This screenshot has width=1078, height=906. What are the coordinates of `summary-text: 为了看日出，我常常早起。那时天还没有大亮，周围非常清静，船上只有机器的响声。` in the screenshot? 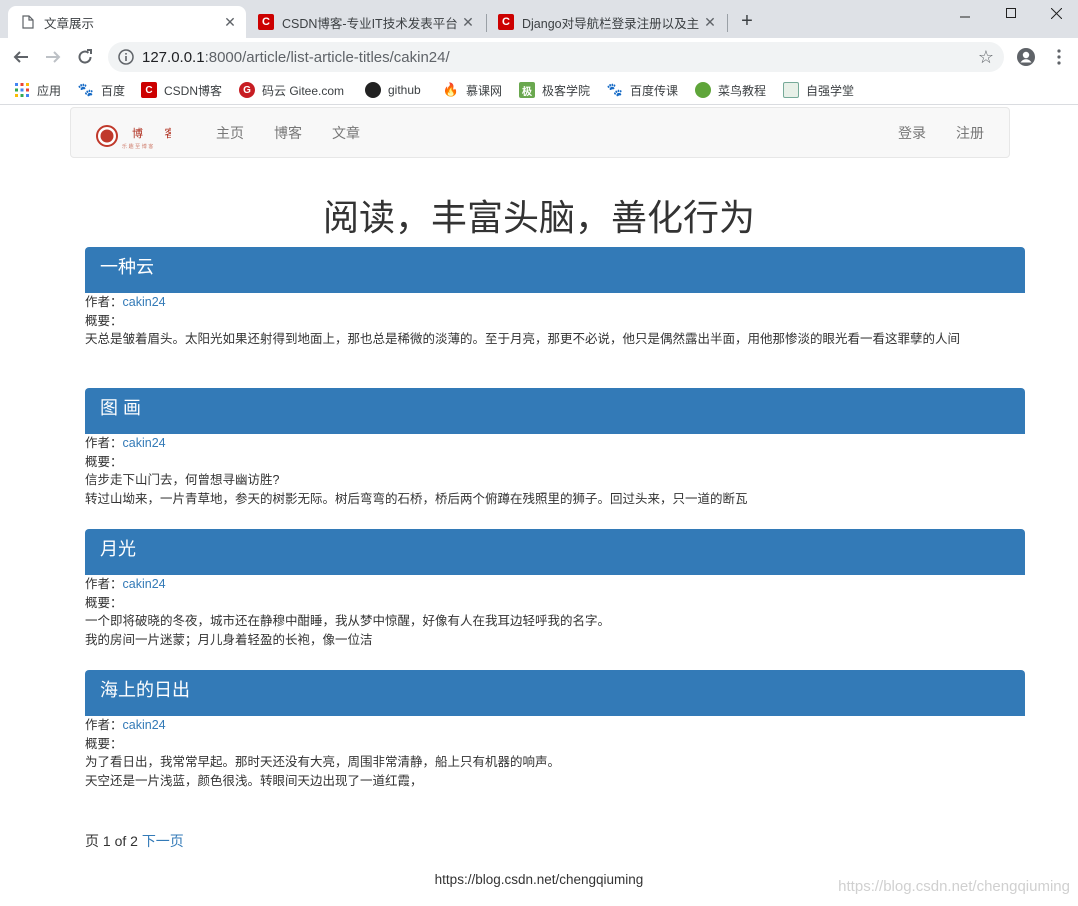 It's located at (323, 762).